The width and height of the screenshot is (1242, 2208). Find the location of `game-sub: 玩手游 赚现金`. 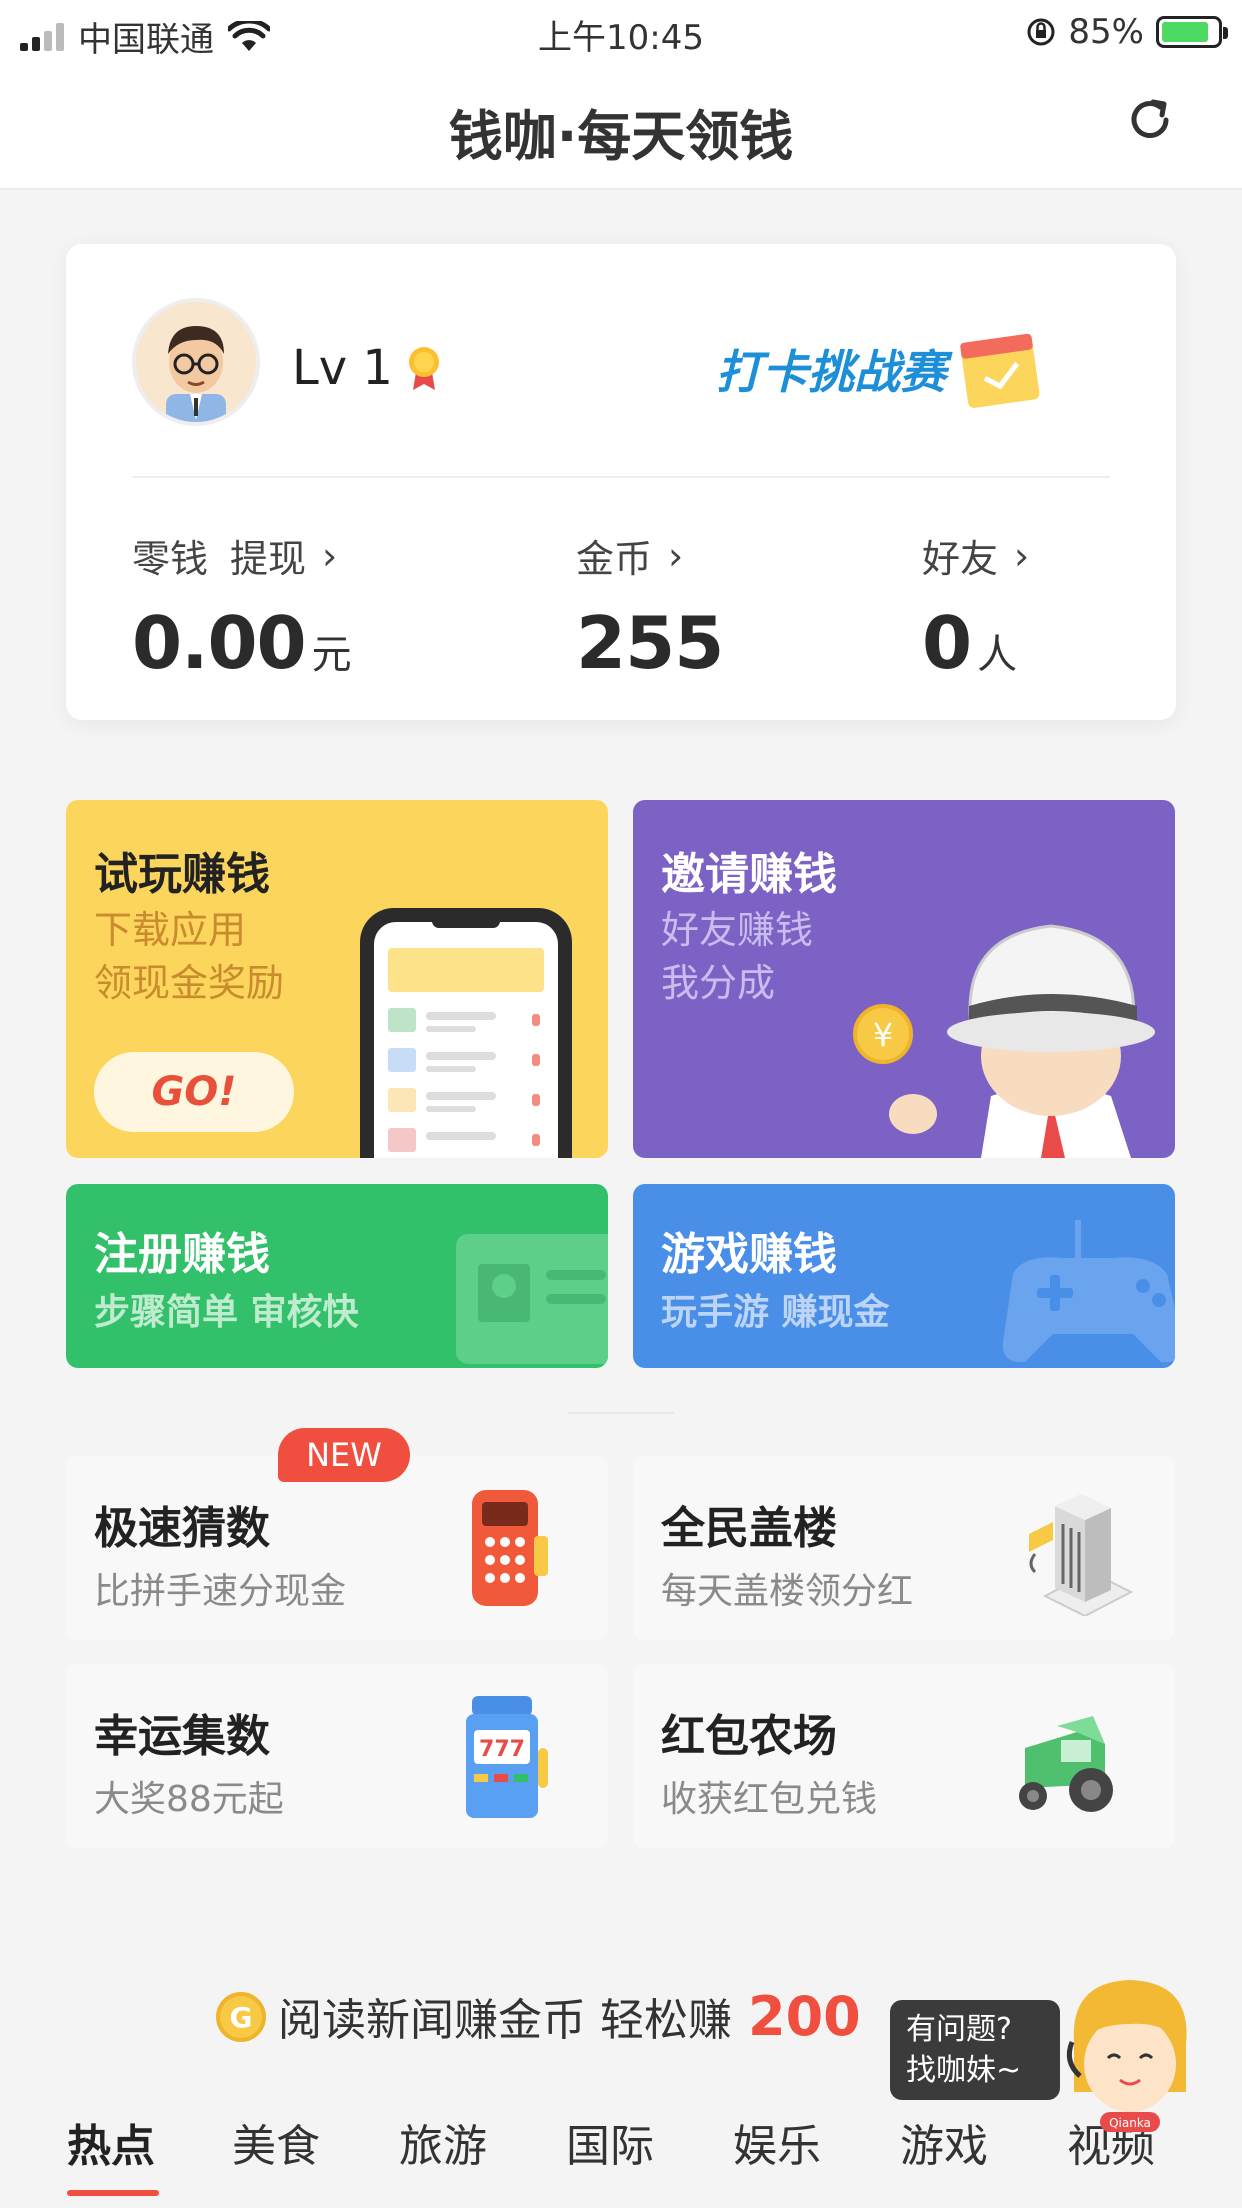

game-sub: 玩手游 赚现金 is located at coordinates (775, 1312).